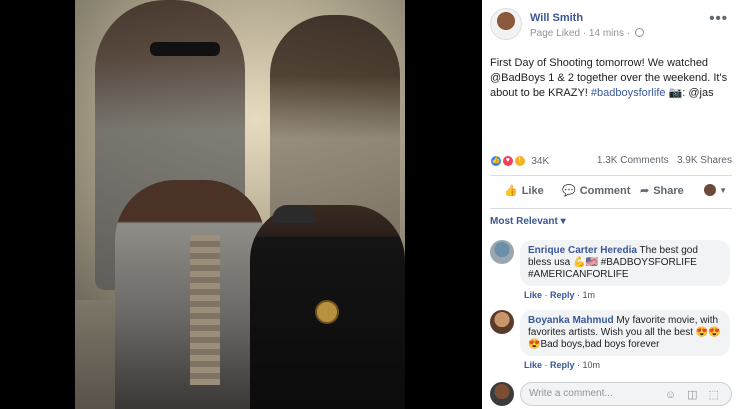 This screenshot has height=409, width=740. What do you see at coordinates (540, 161) in the screenshot?
I see `reaction-count: 34K` at bounding box center [540, 161].